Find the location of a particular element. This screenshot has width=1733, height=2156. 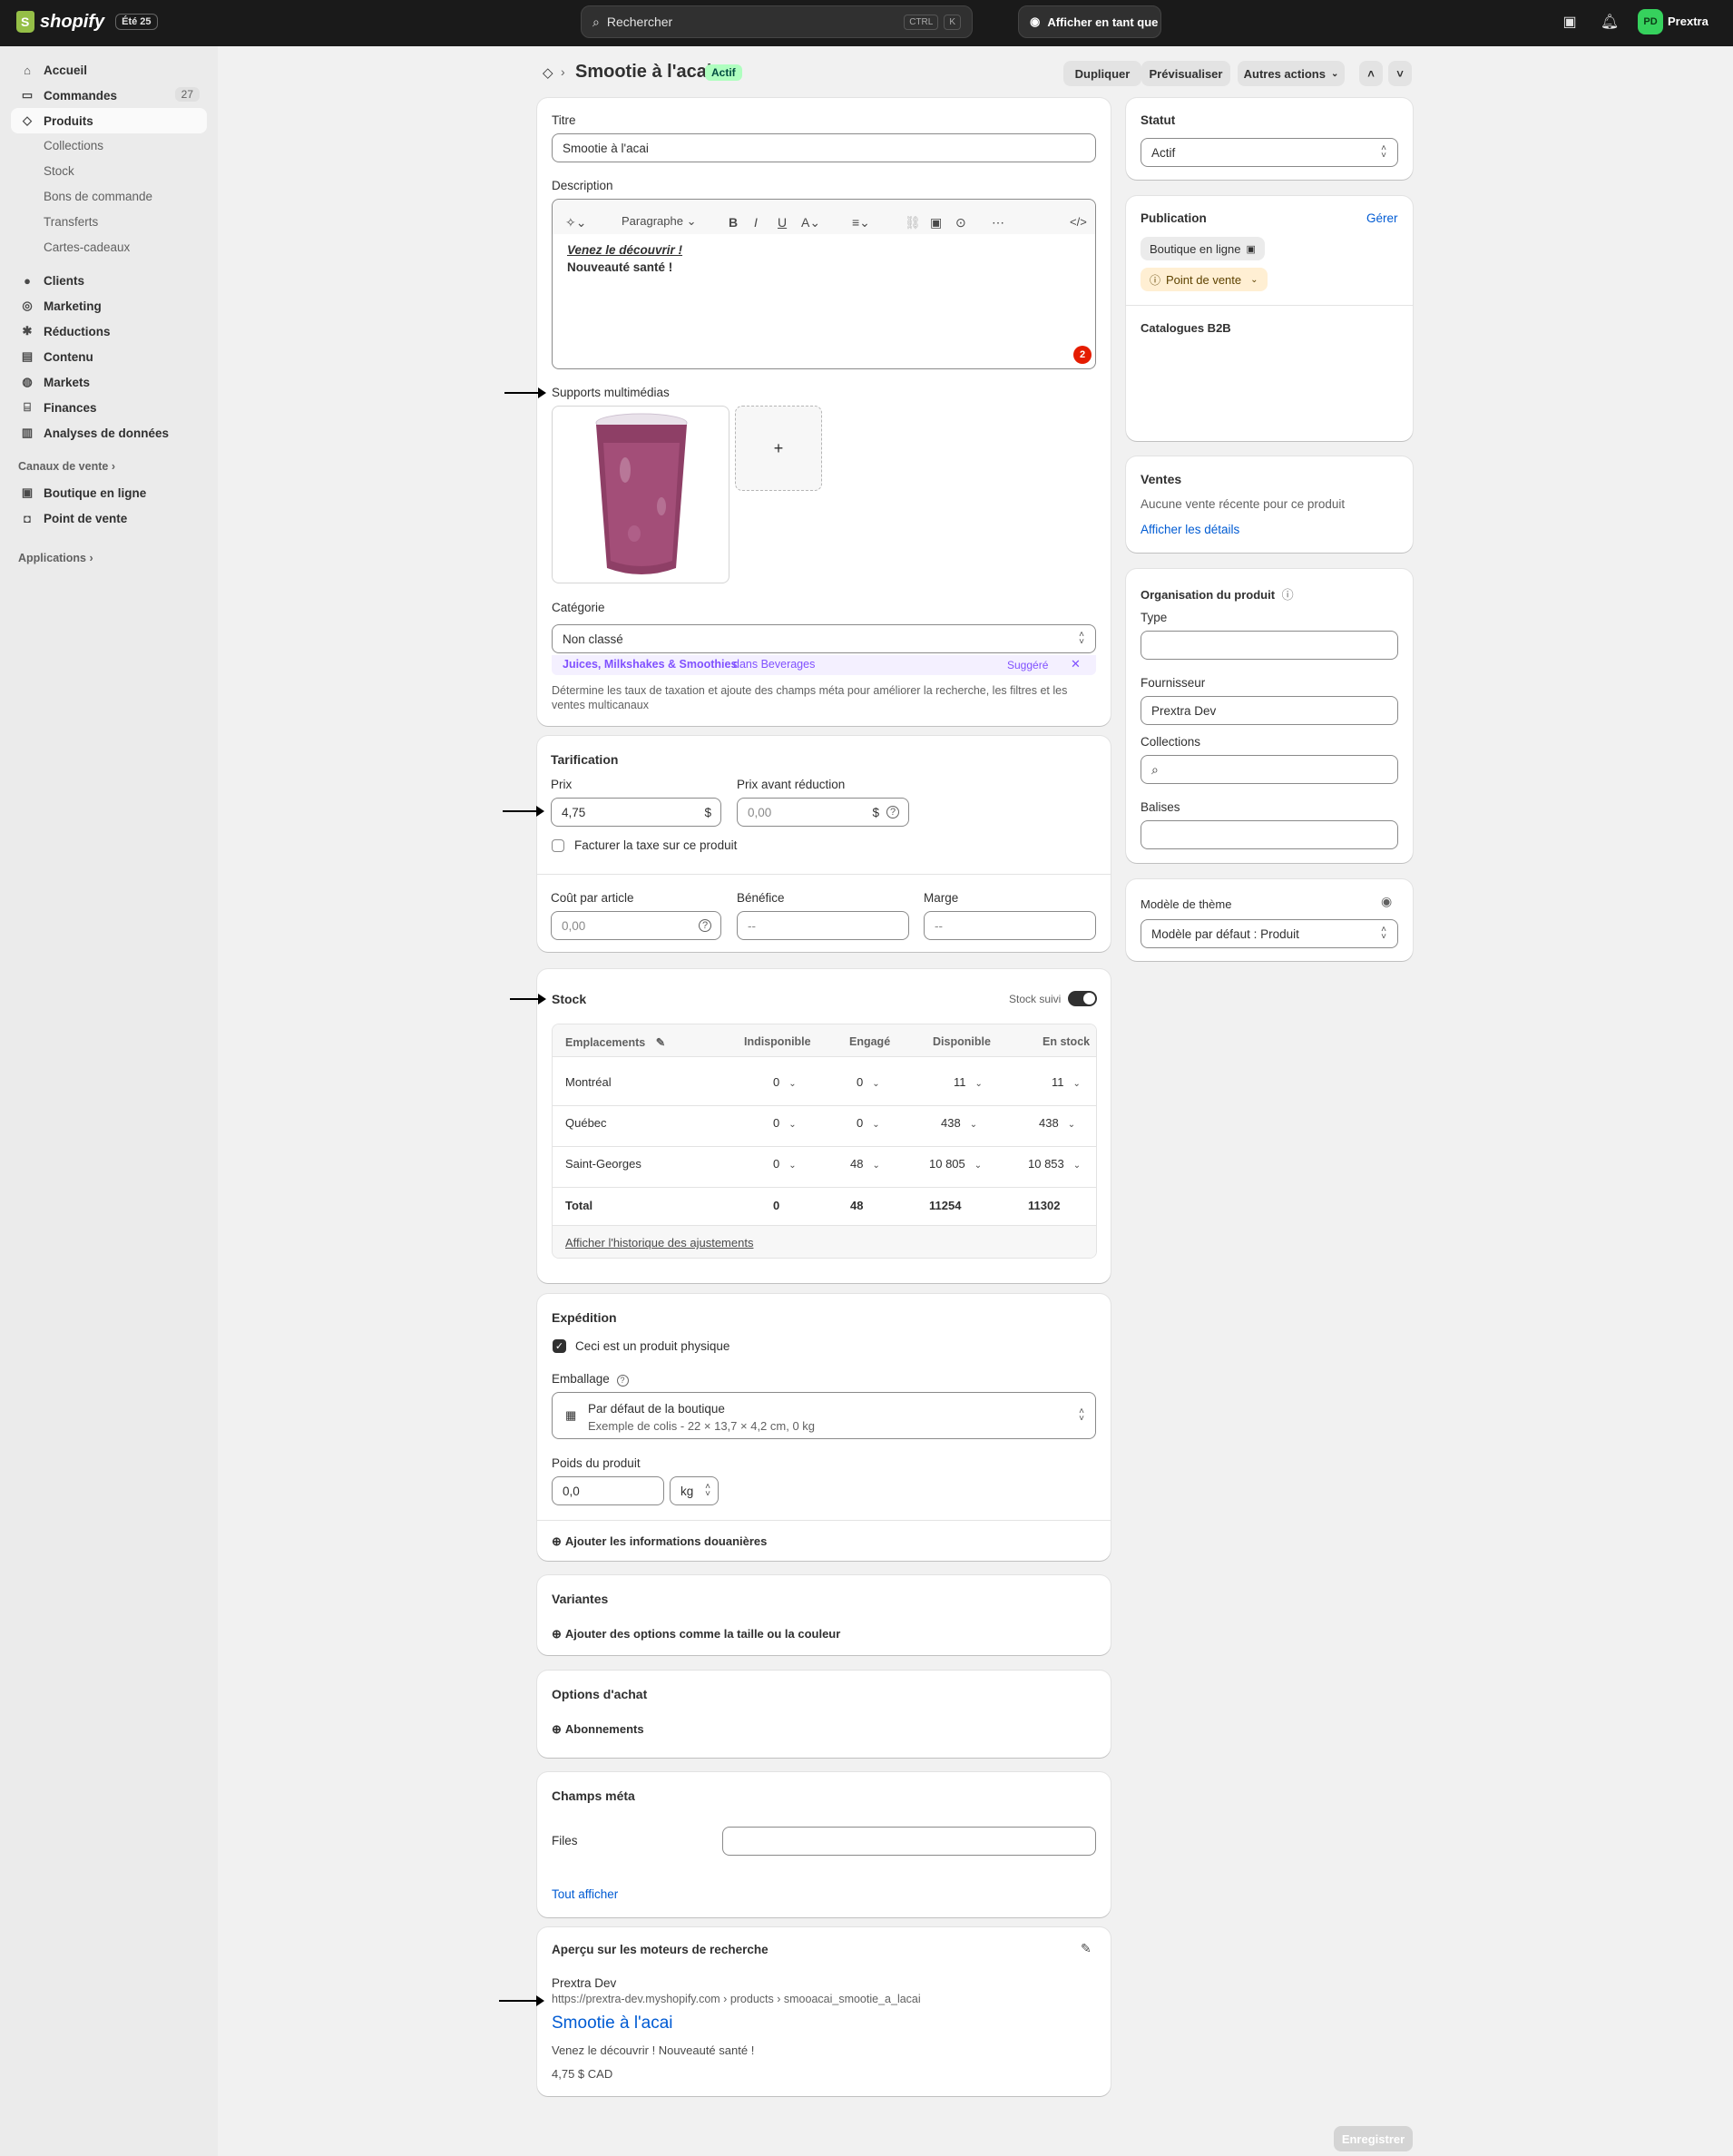

chip-online-store: Boutique en ligne ▣ is located at coordinates (1203, 248).